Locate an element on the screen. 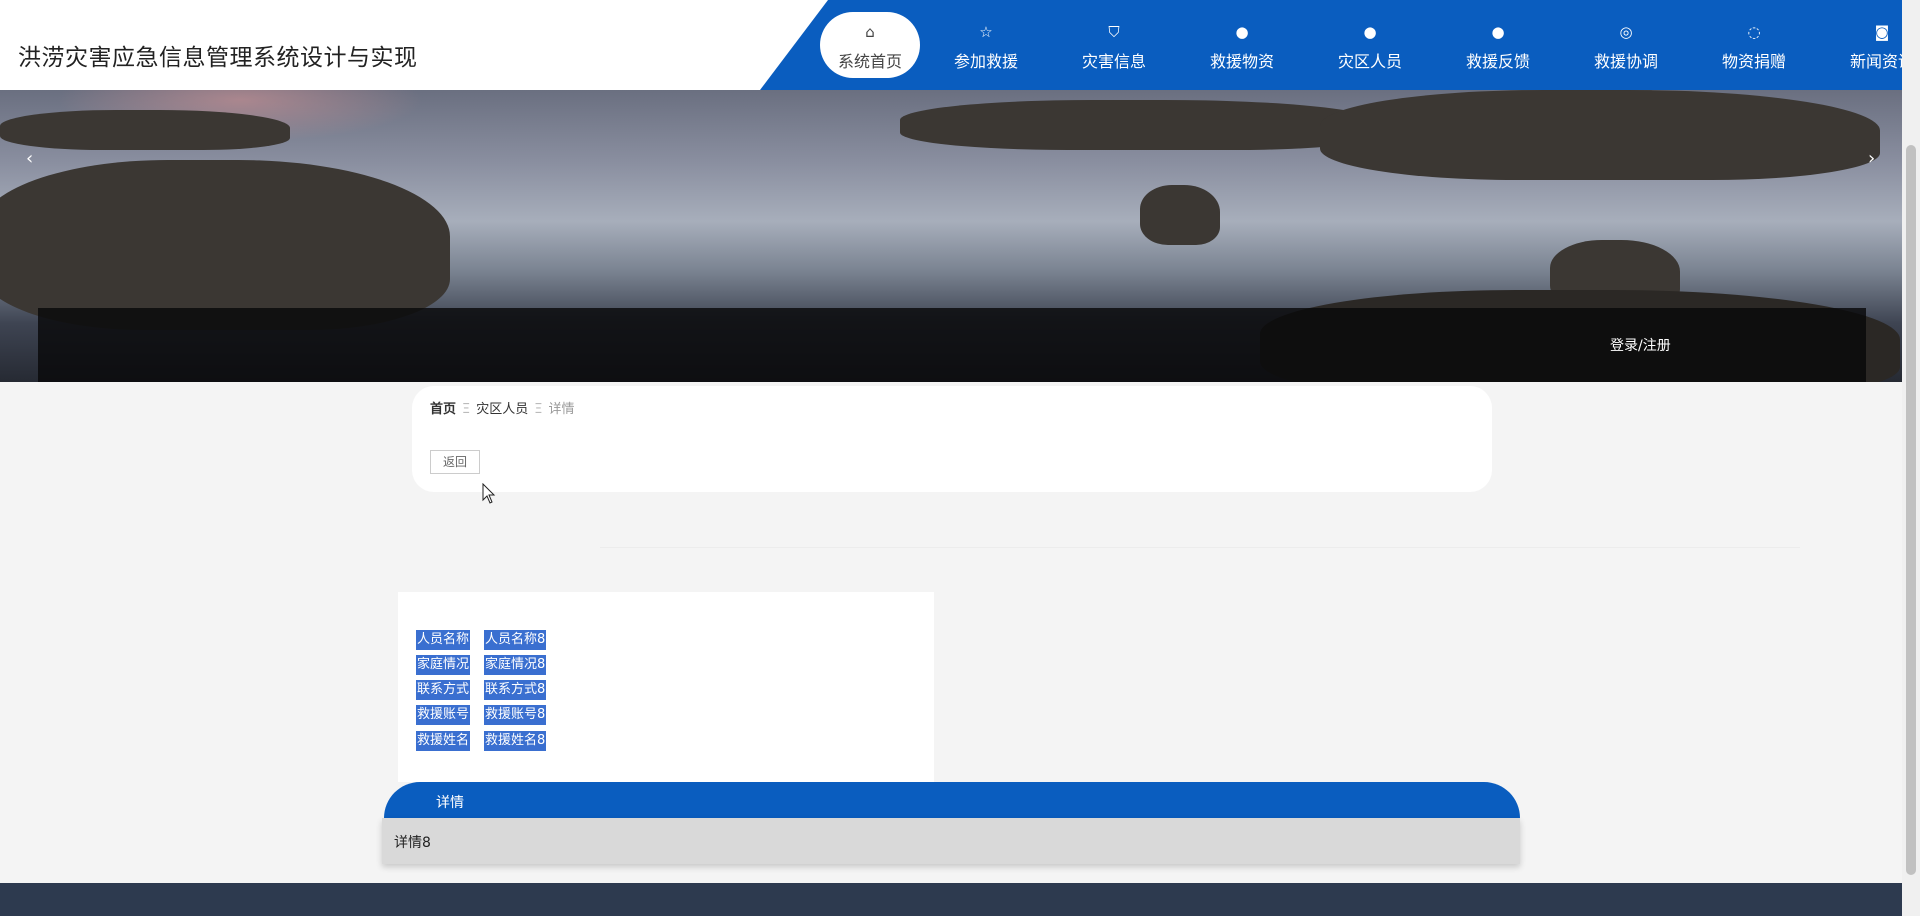  info-key: 救援账号 is located at coordinates (443, 715).